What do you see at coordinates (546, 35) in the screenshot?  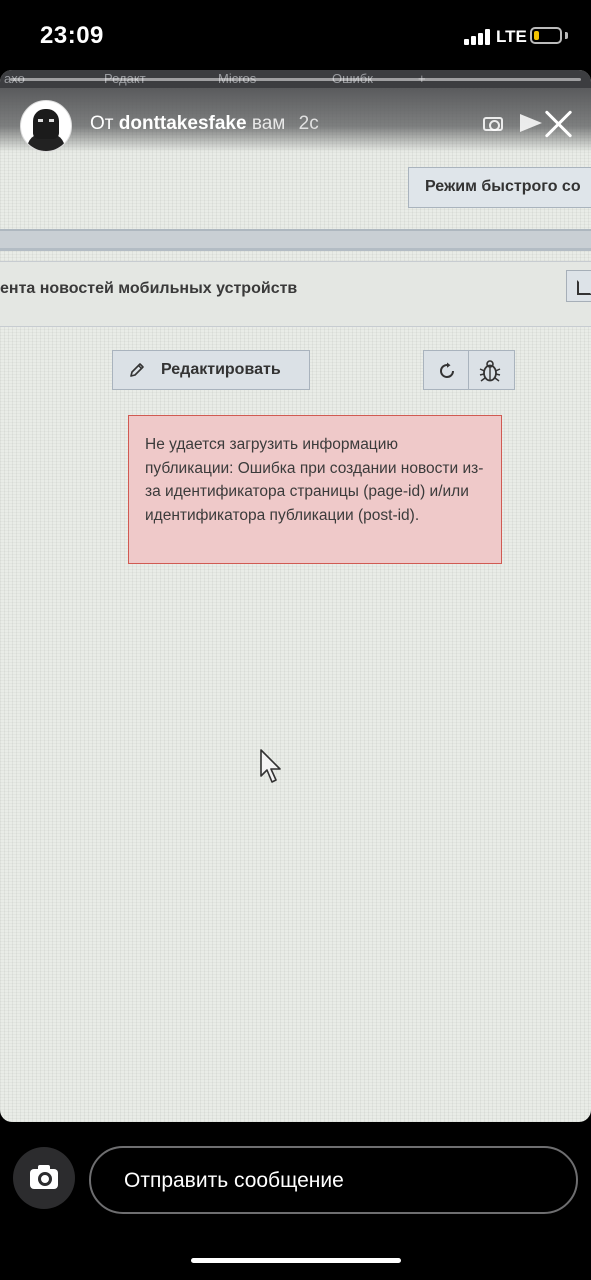 I see `battery-icon` at bounding box center [546, 35].